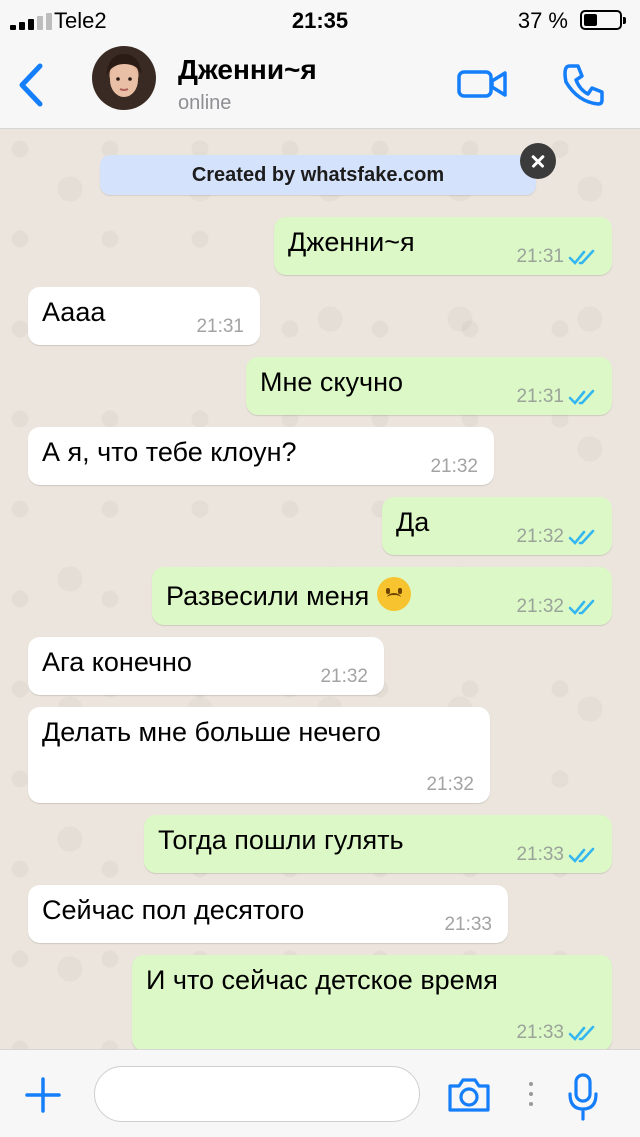  I want to click on message-bubble: Да 21:32, so click(497, 526).